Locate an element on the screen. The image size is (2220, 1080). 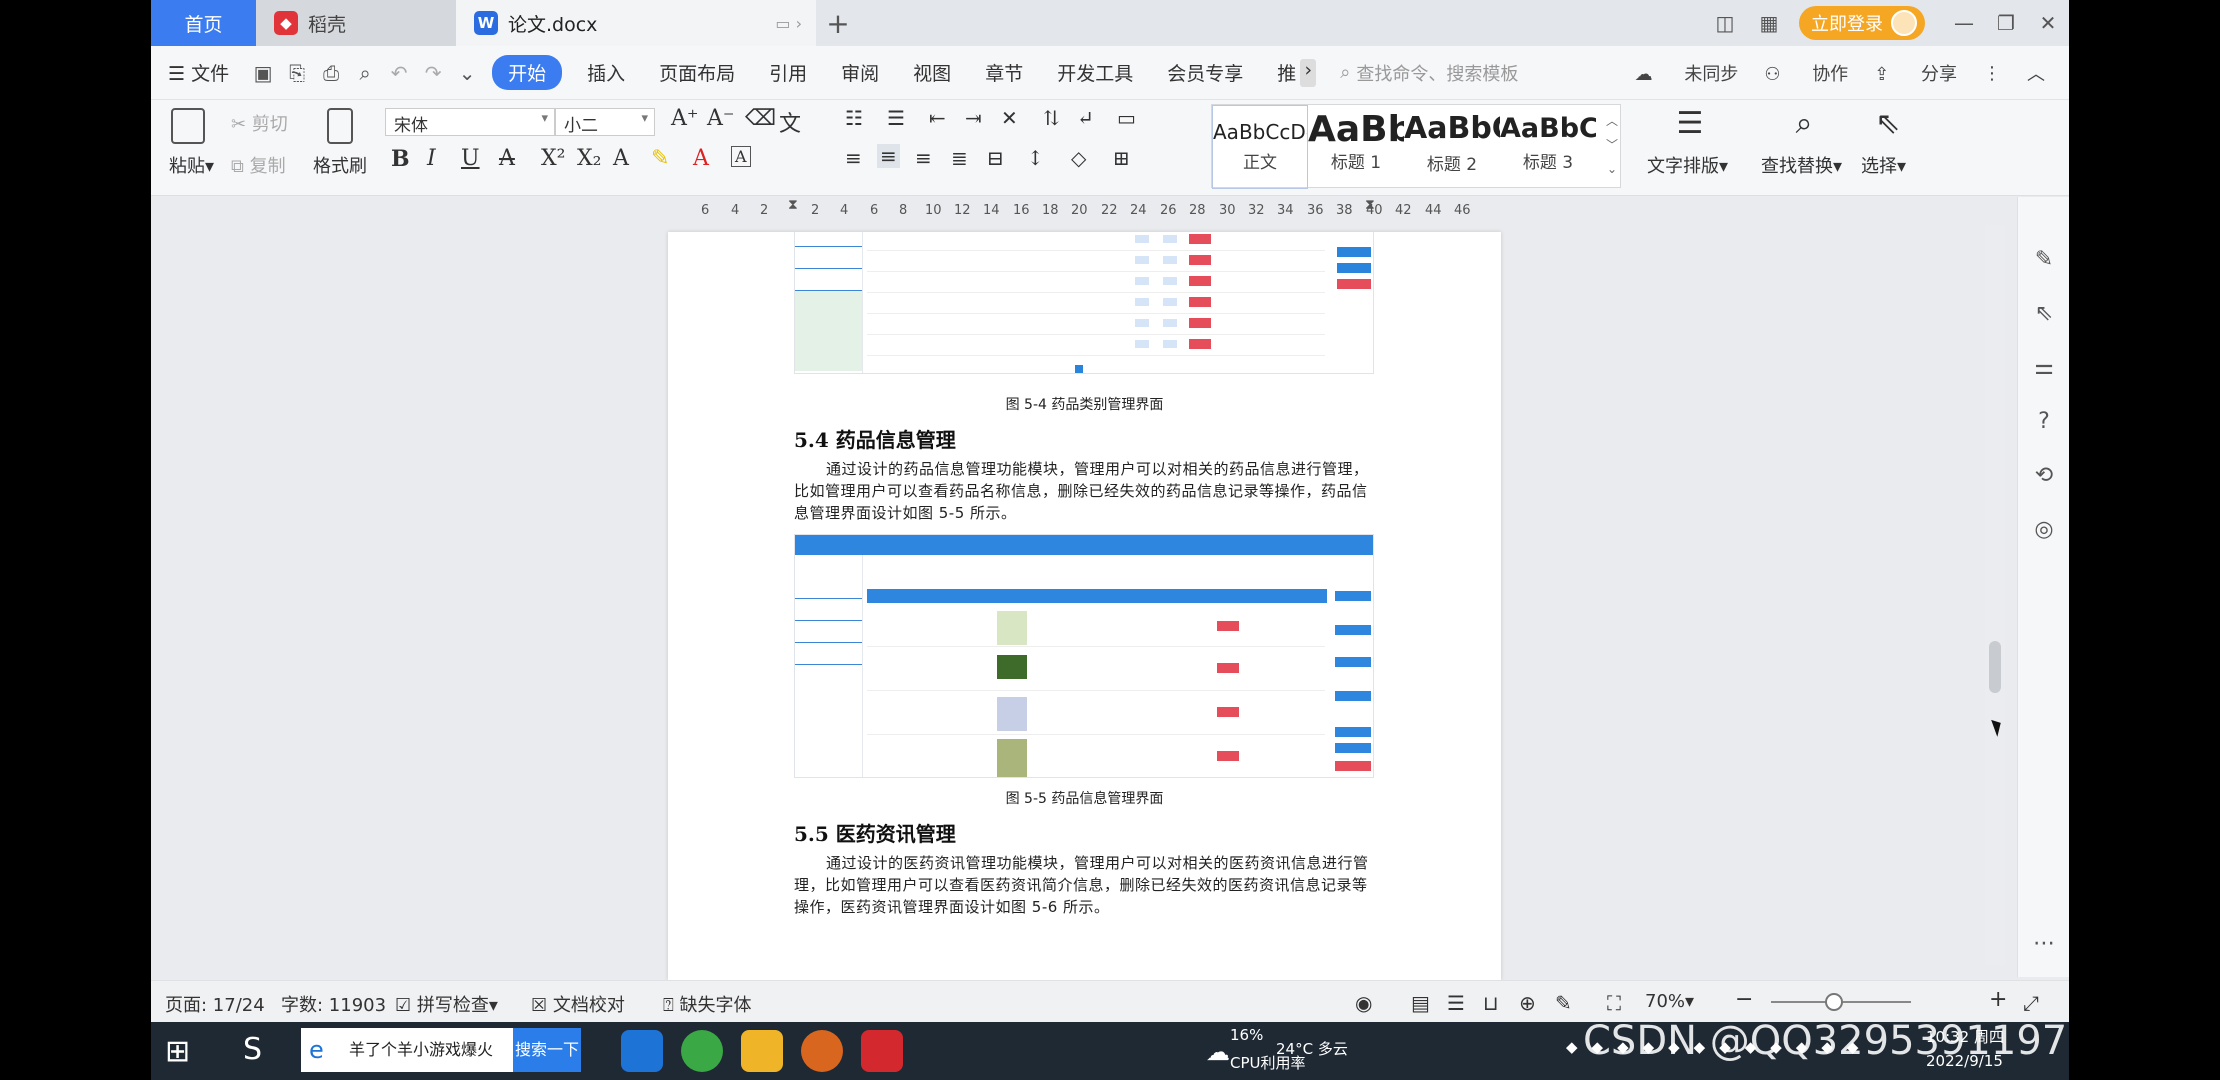
table-tool-icon: ▭ is located at coordinates (1126, 118).